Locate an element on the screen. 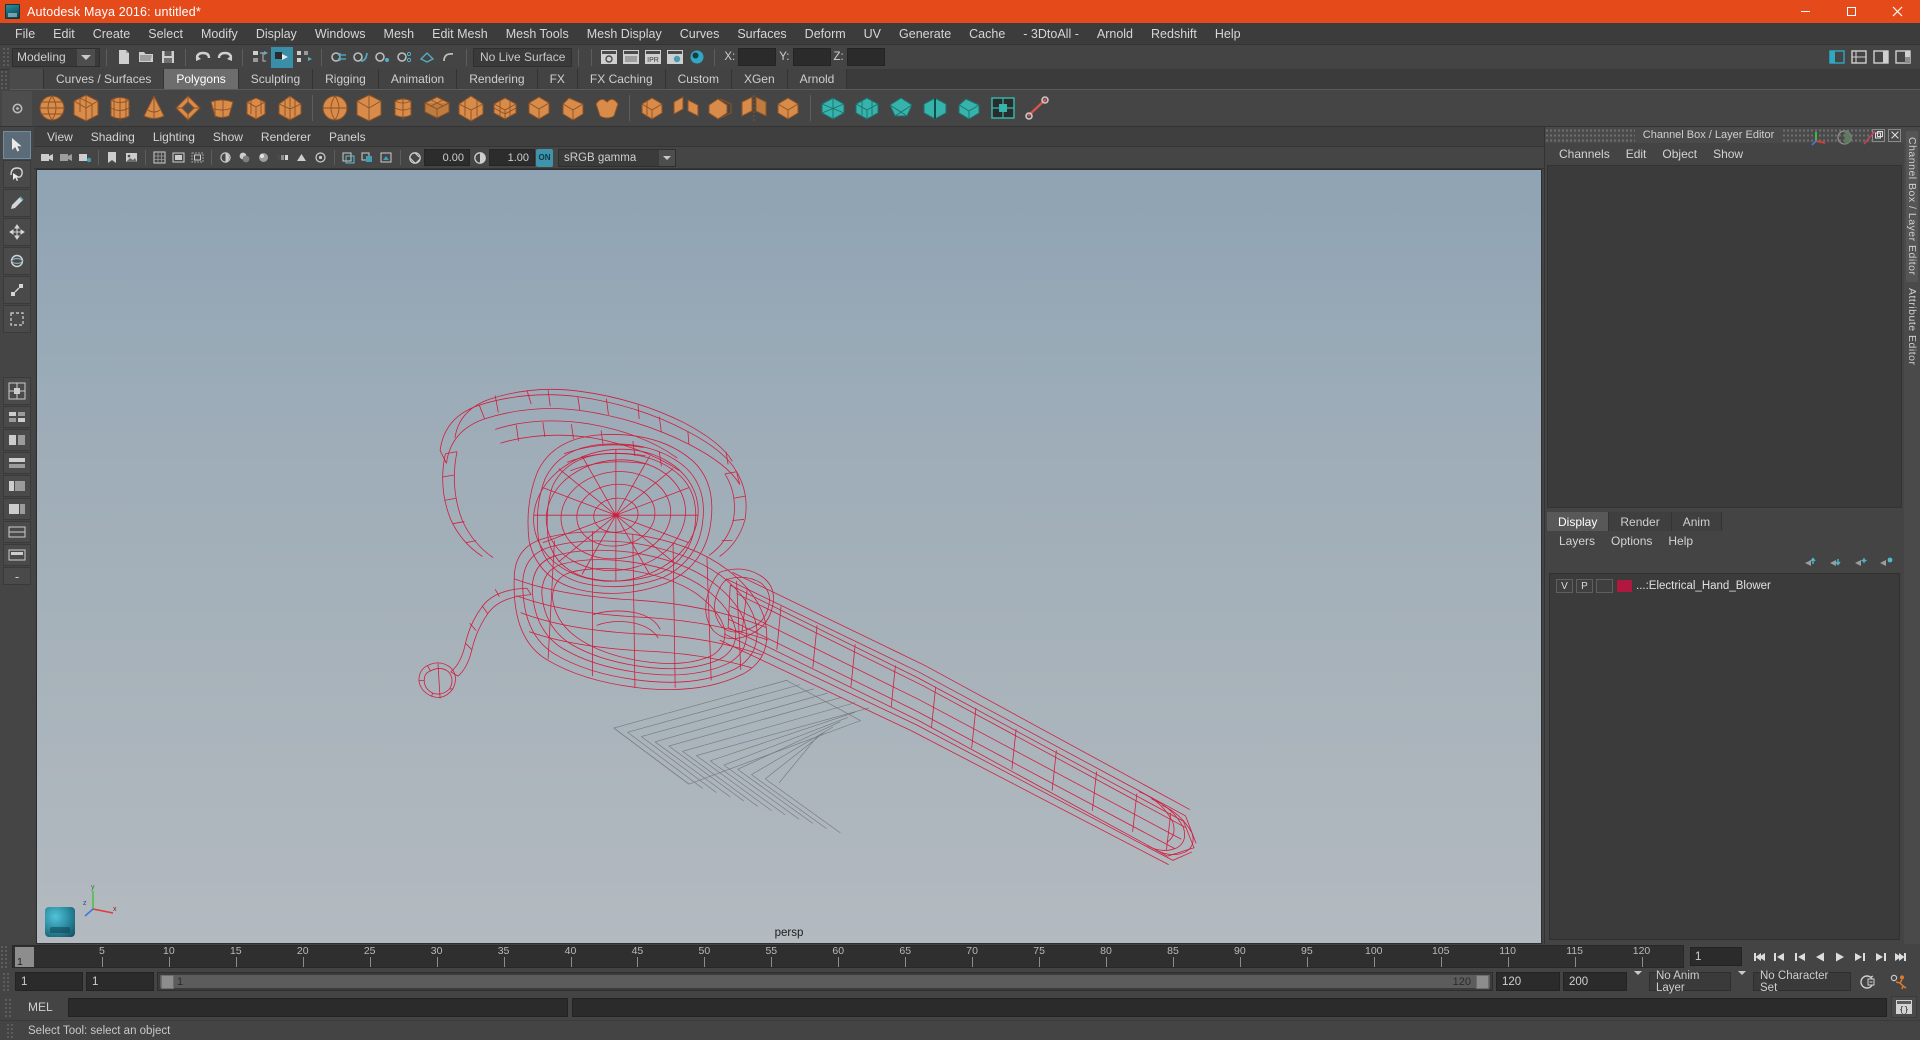 This screenshot has width=1920, height=1040. viewport-menu-shading: Shading is located at coordinates (113, 137).